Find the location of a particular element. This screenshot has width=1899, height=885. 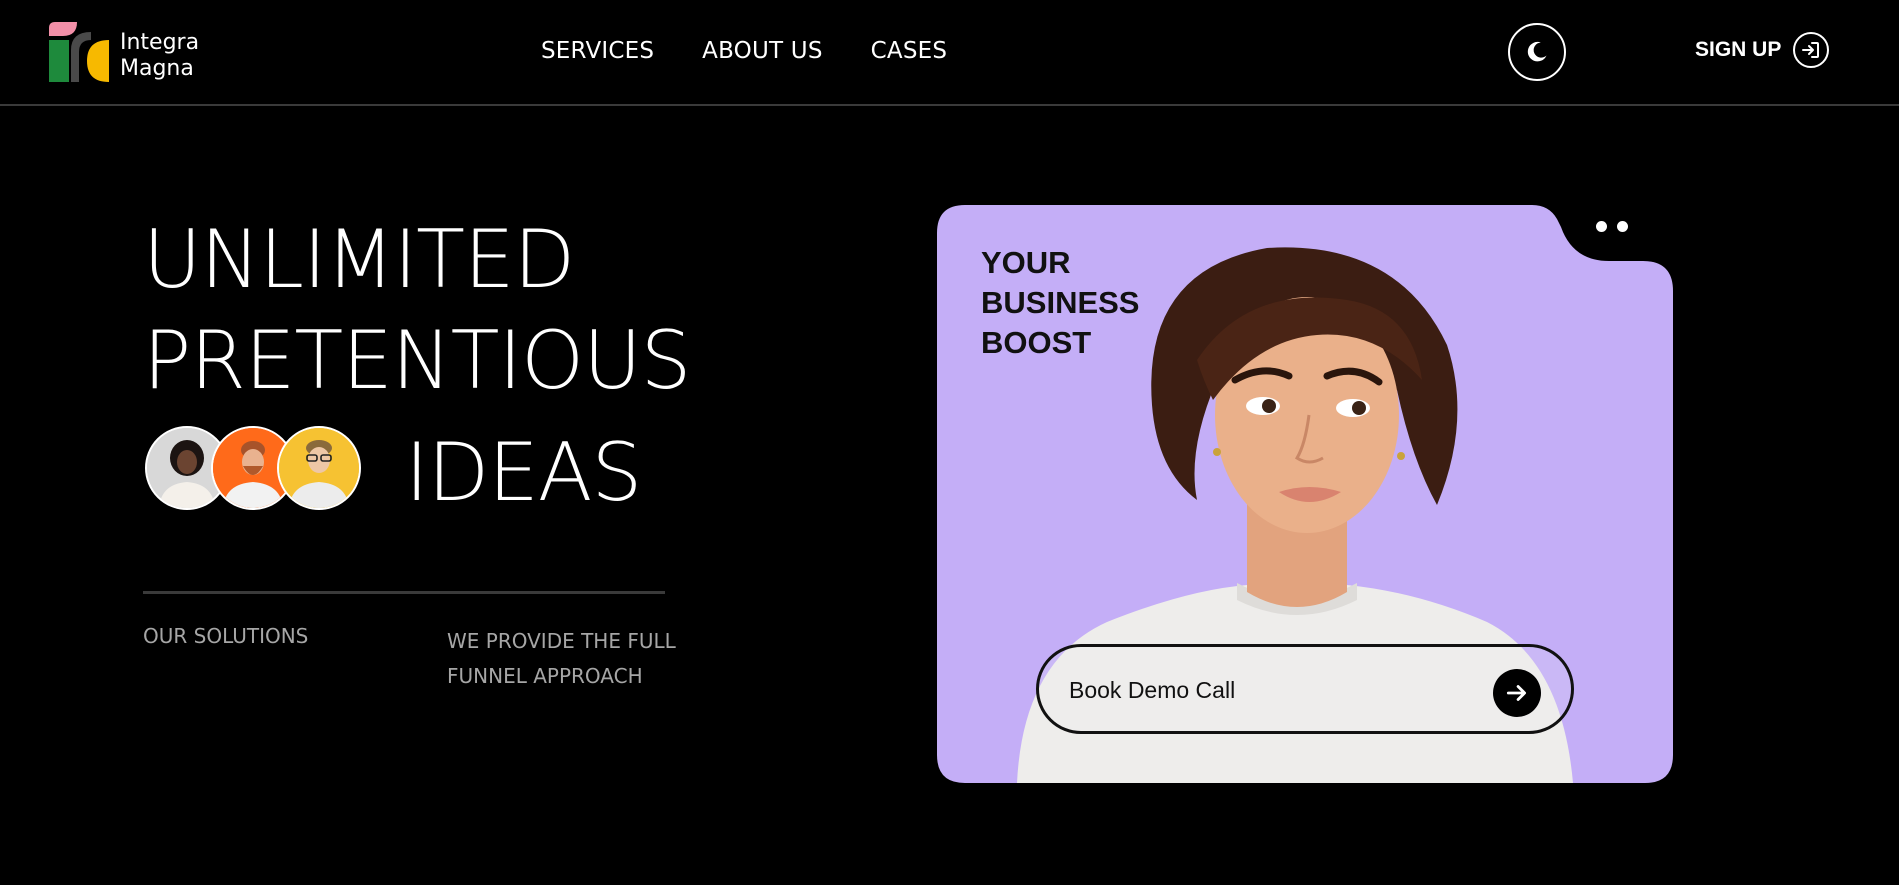

hero-heading-line2: PRETENTIOUS is located at coordinates (417, 360).